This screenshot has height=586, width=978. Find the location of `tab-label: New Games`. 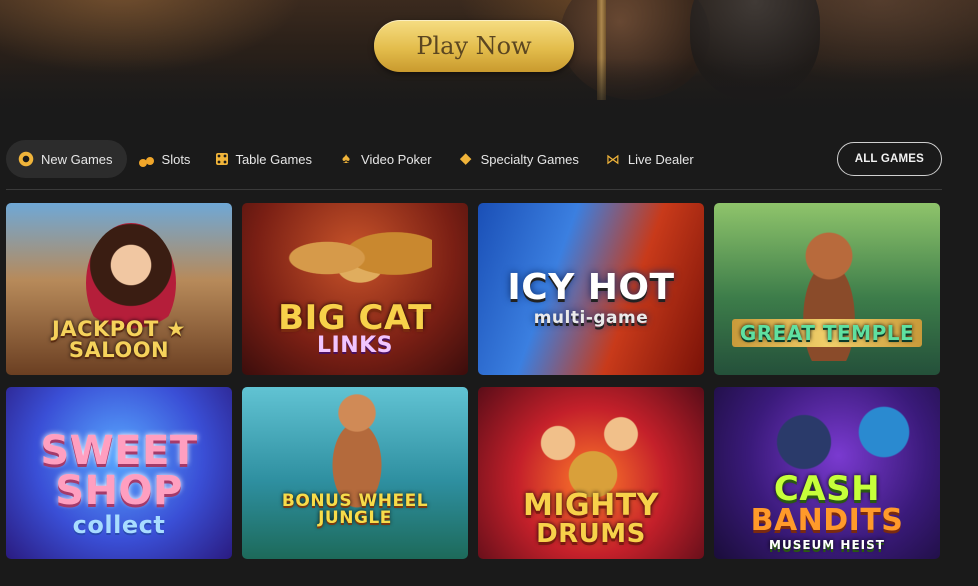

tab-label: New Games is located at coordinates (77, 159).